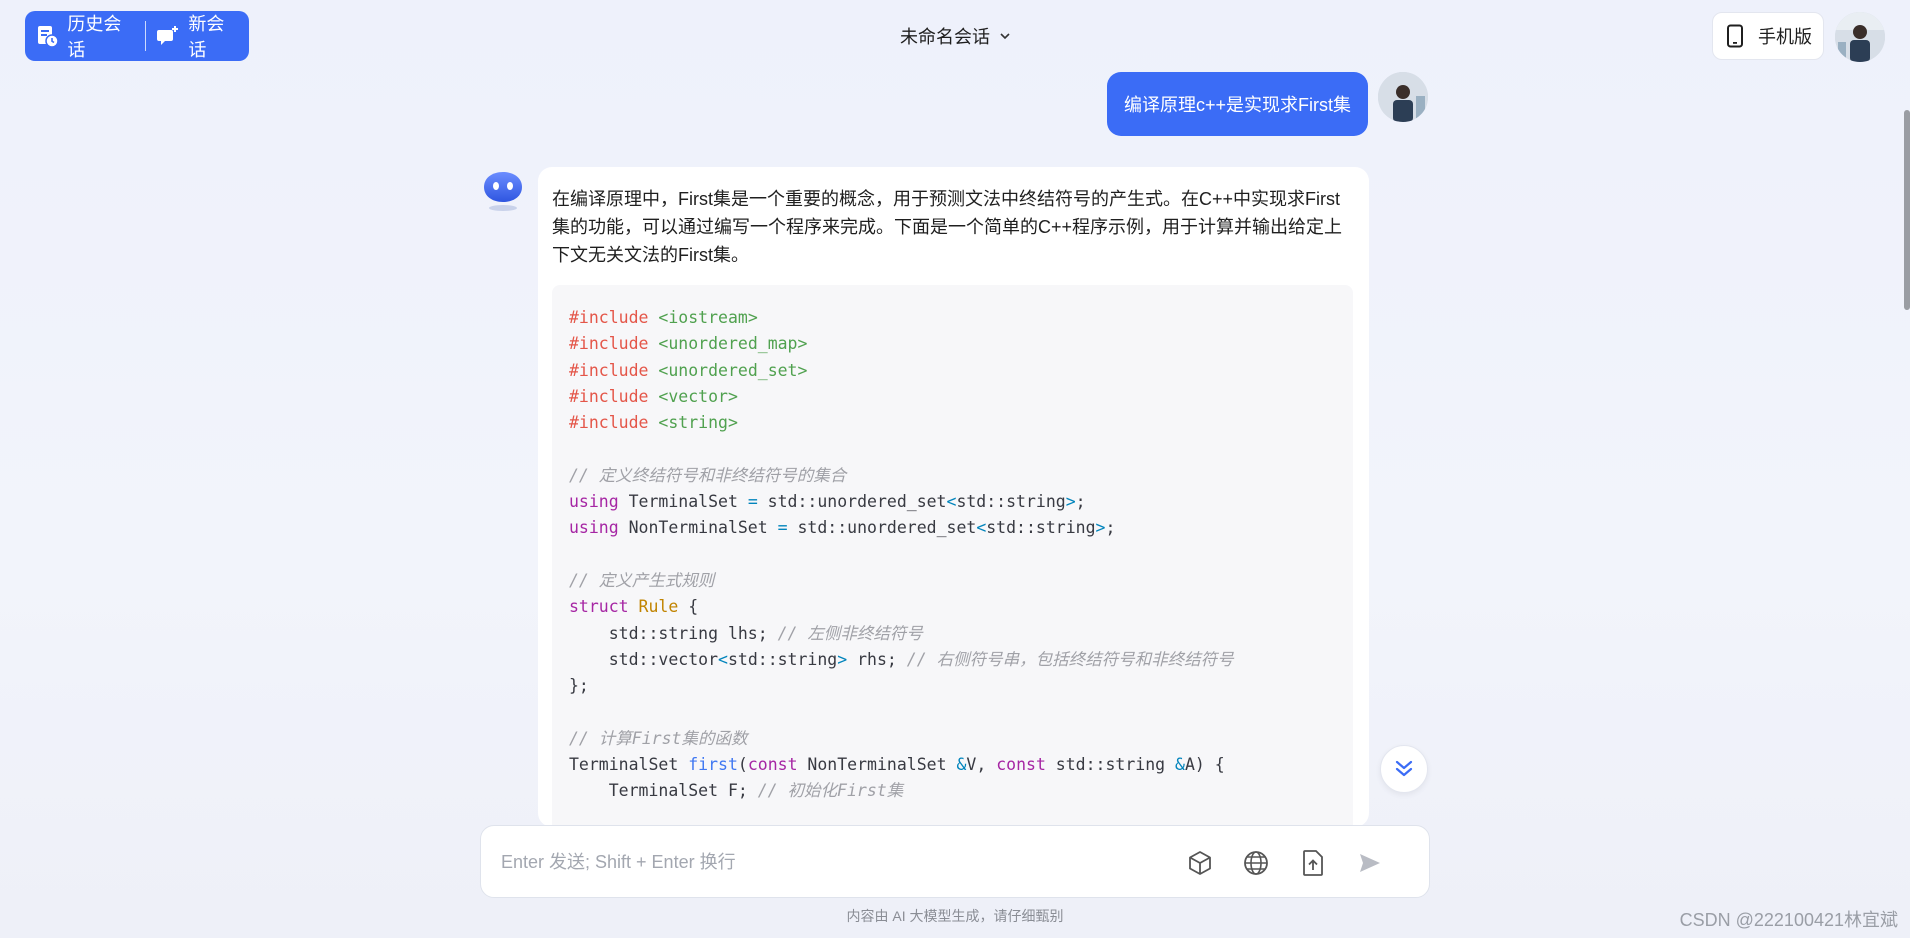 Image resolution: width=1910 pixels, height=938 pixels. I want to click on ai-disclaimer: 内容由 AI 大模型生成，请仔细甄别, so click(955, 916).